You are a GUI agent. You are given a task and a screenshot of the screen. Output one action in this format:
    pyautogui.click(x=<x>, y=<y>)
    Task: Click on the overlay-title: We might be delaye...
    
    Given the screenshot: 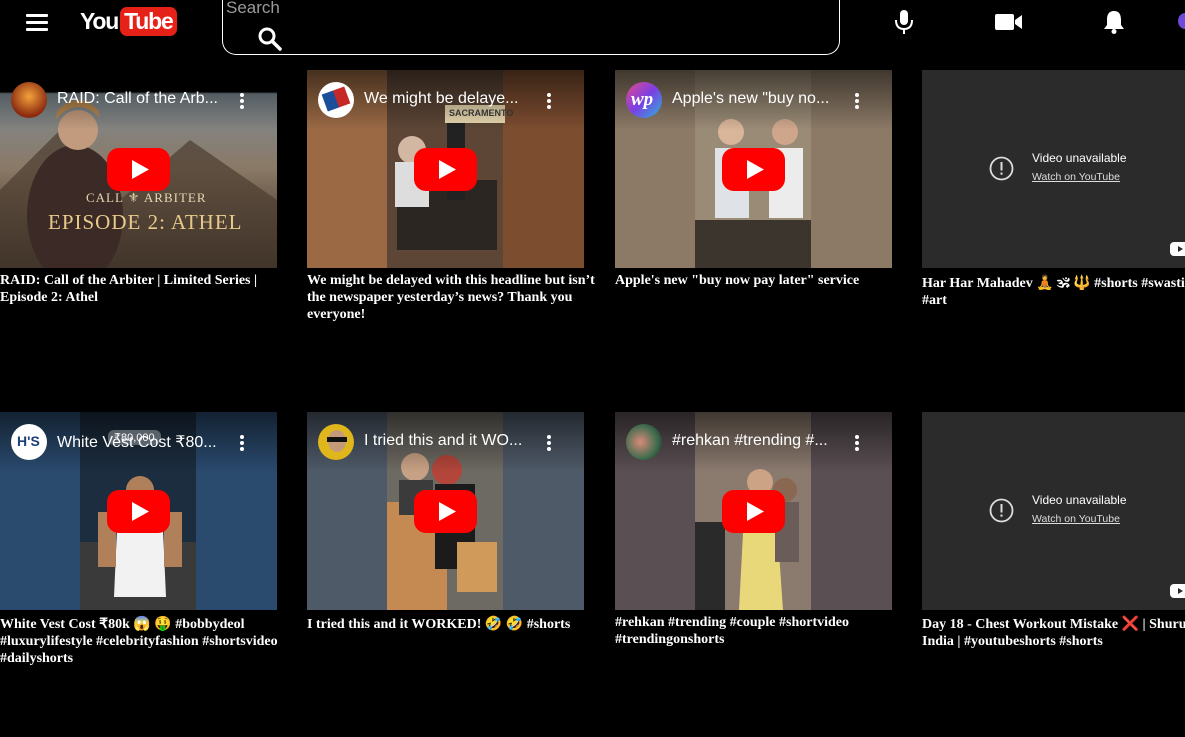 What is the action you would take?
    pyautogui.click(x=445, y=99)
    